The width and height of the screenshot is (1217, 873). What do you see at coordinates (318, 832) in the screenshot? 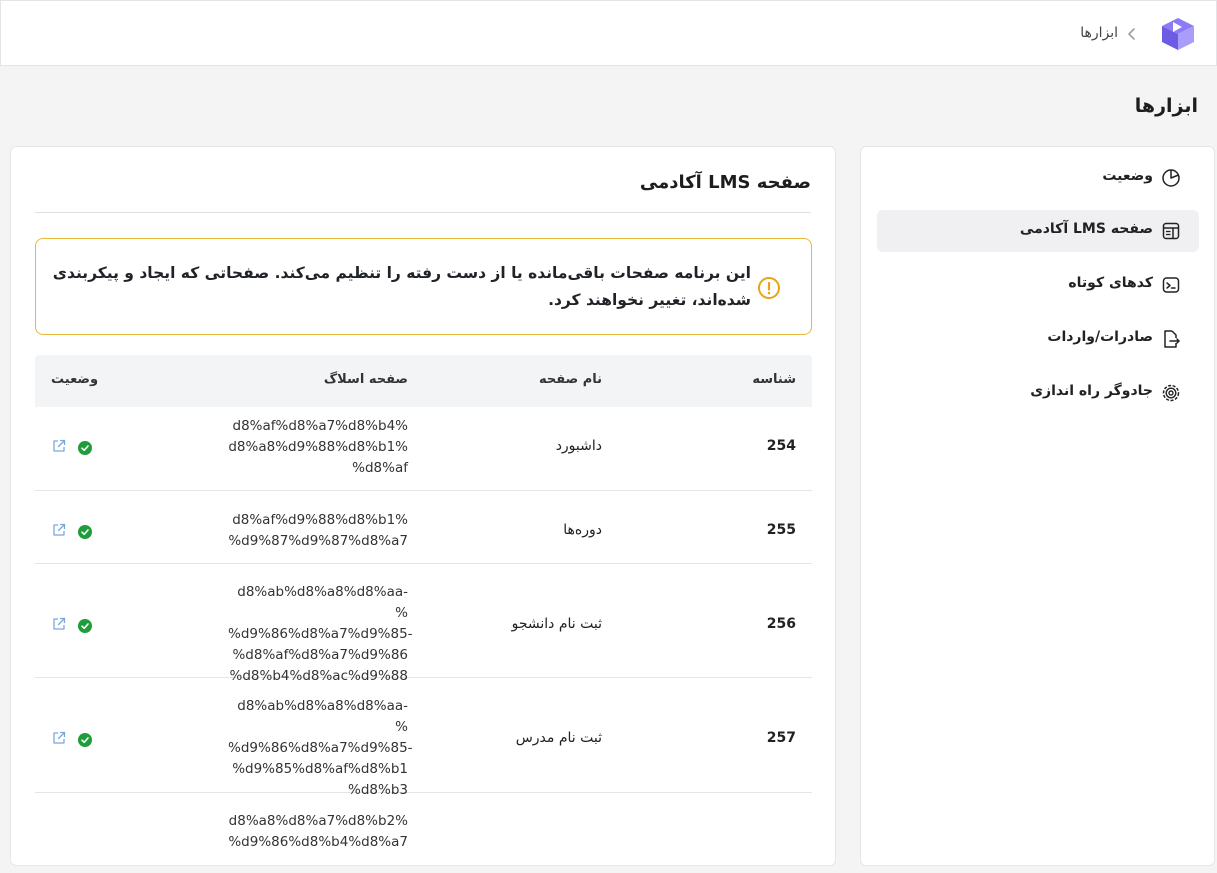
I see `page-slug: d8%a8%d8%a7%d8%b2% %d9%86%d8%b4%d8%a7` at bounding box center [318, 832].